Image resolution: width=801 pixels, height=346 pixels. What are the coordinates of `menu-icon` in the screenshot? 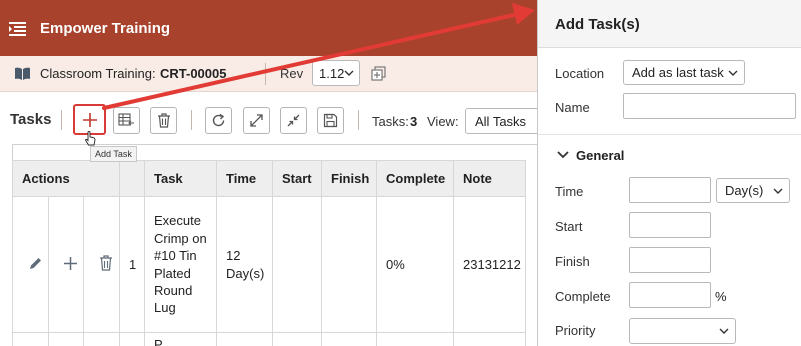 It's located at (17, 29).